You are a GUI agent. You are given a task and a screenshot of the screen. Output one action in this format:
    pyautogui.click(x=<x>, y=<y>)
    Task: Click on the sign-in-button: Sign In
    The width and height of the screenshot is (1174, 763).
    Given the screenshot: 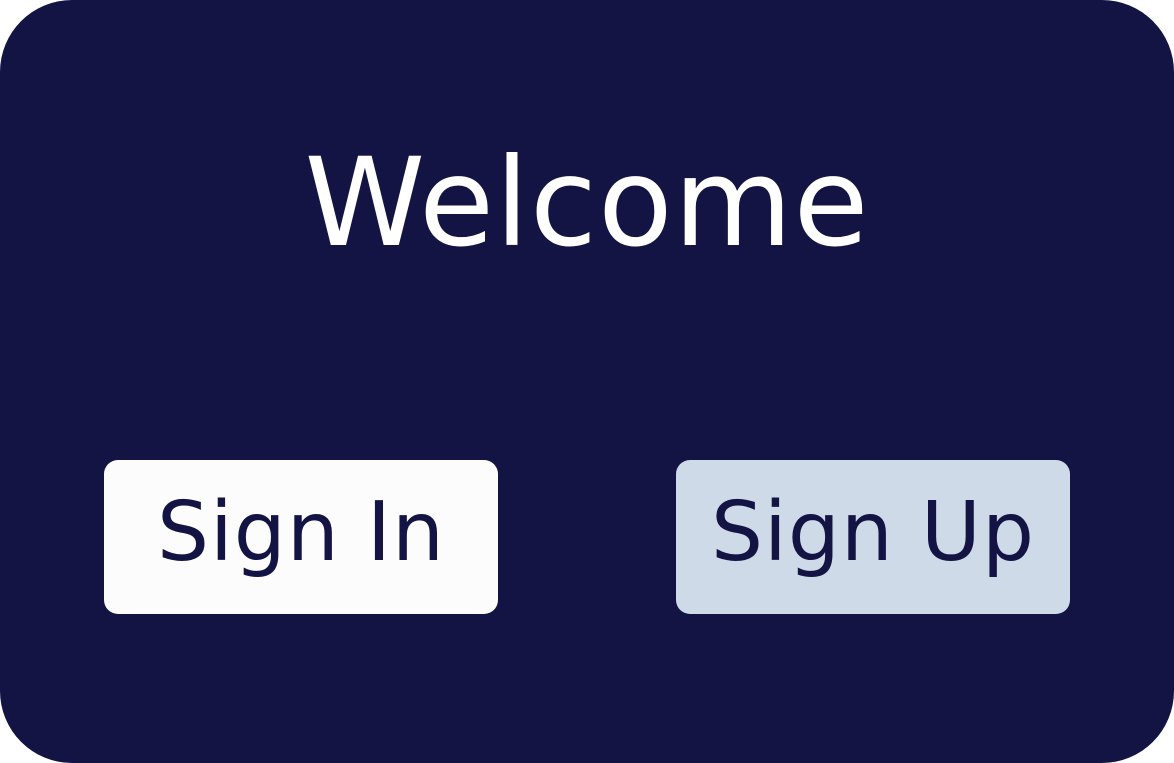 What is the action you would take?
    pyautogui.click(x=301, y=537)
    